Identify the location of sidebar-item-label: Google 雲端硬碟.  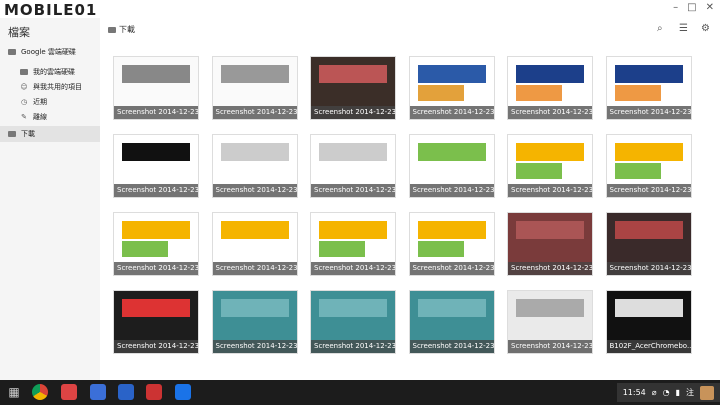
(48, 52).